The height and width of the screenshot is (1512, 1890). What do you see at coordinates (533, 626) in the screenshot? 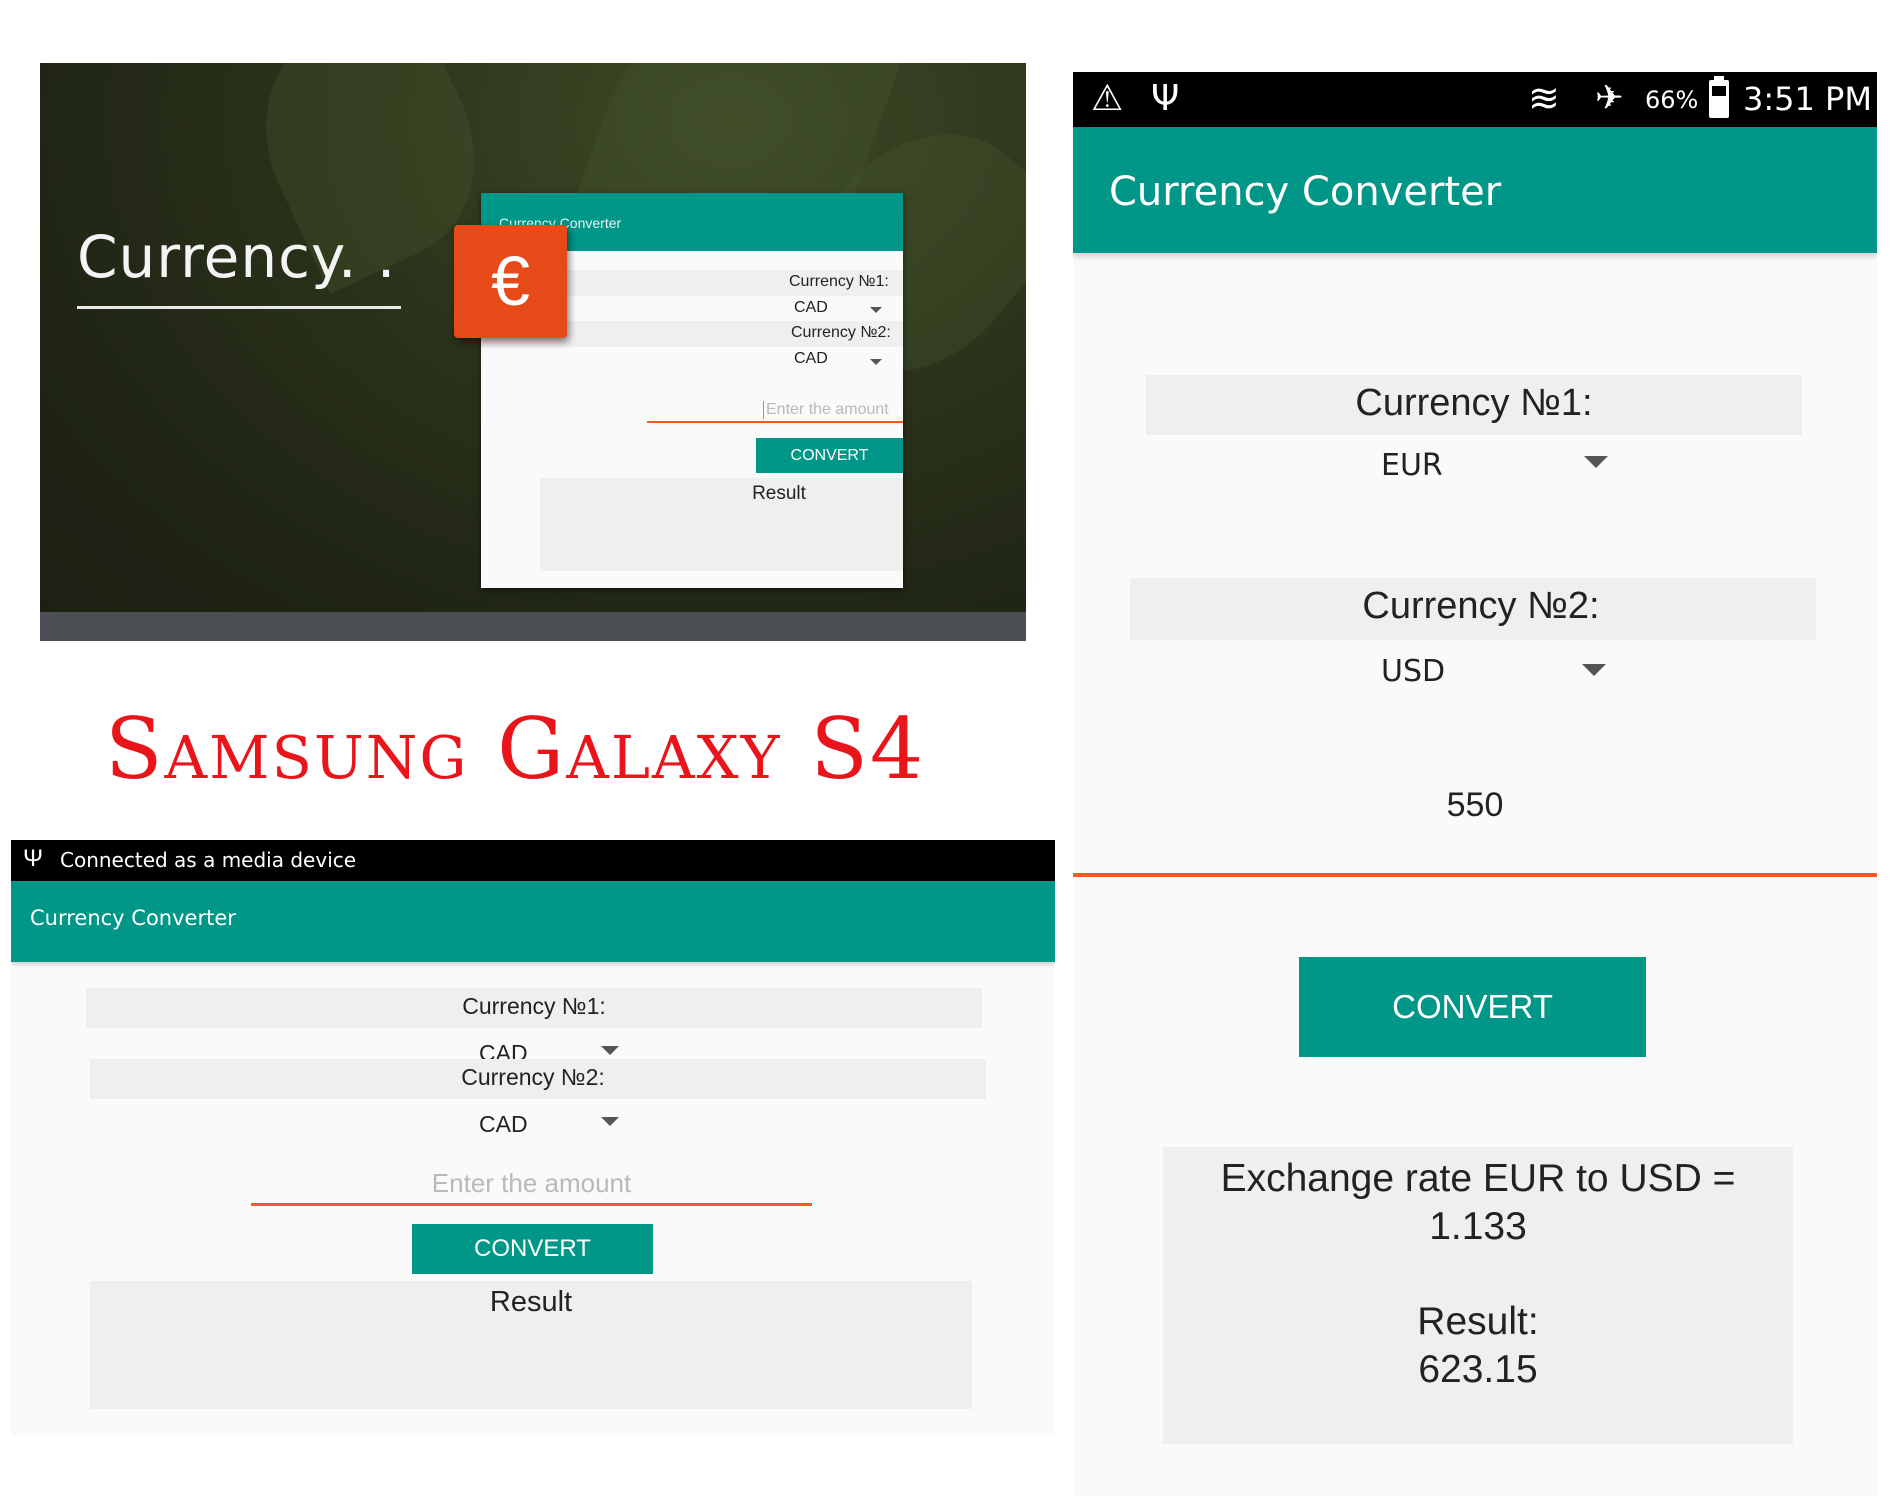
I see `promo-bottom-bar` at bounding box center [533, 626].